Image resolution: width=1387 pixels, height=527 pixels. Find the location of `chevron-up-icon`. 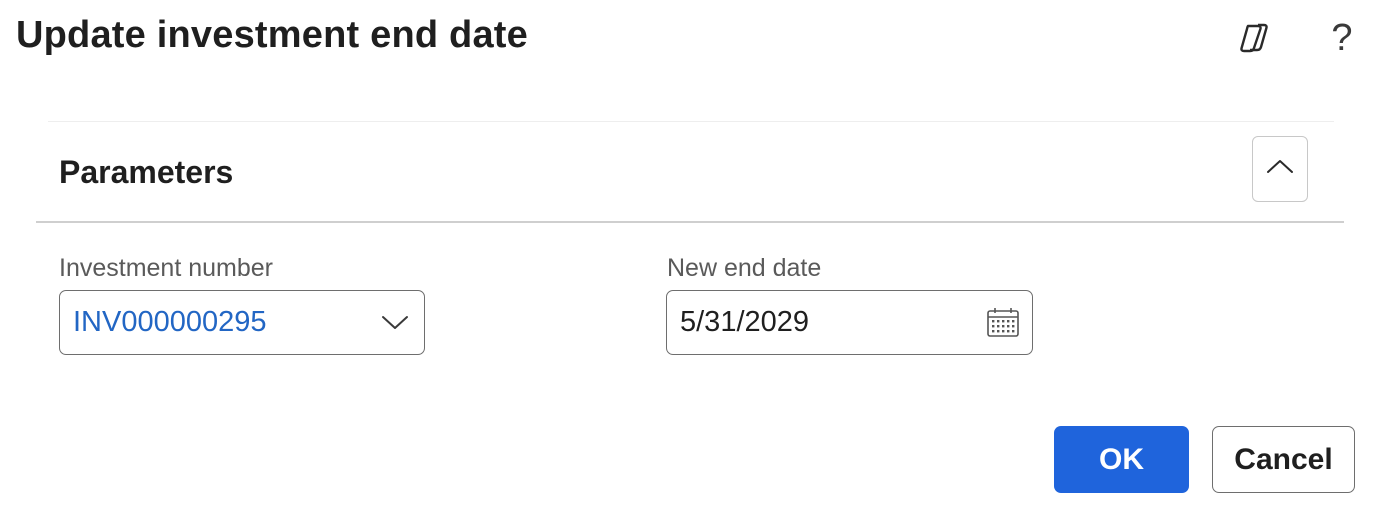

chevron-up-icon is located at coordinates (1280, 169).